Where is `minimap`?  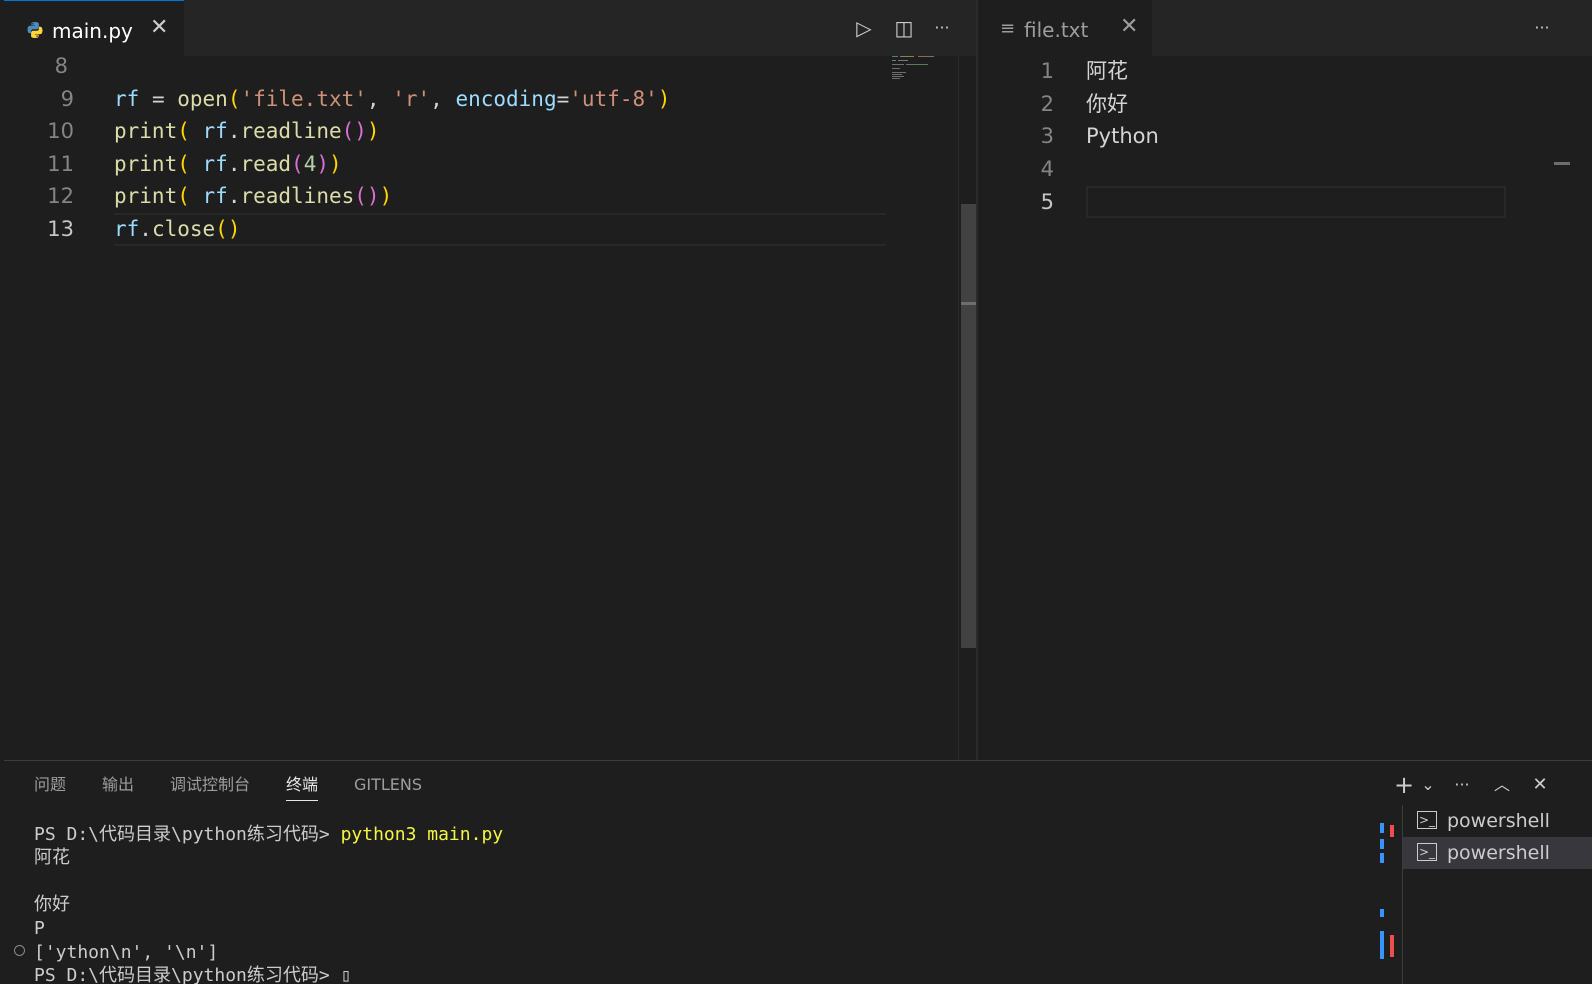 minimap is located at coordinates (922, 69).